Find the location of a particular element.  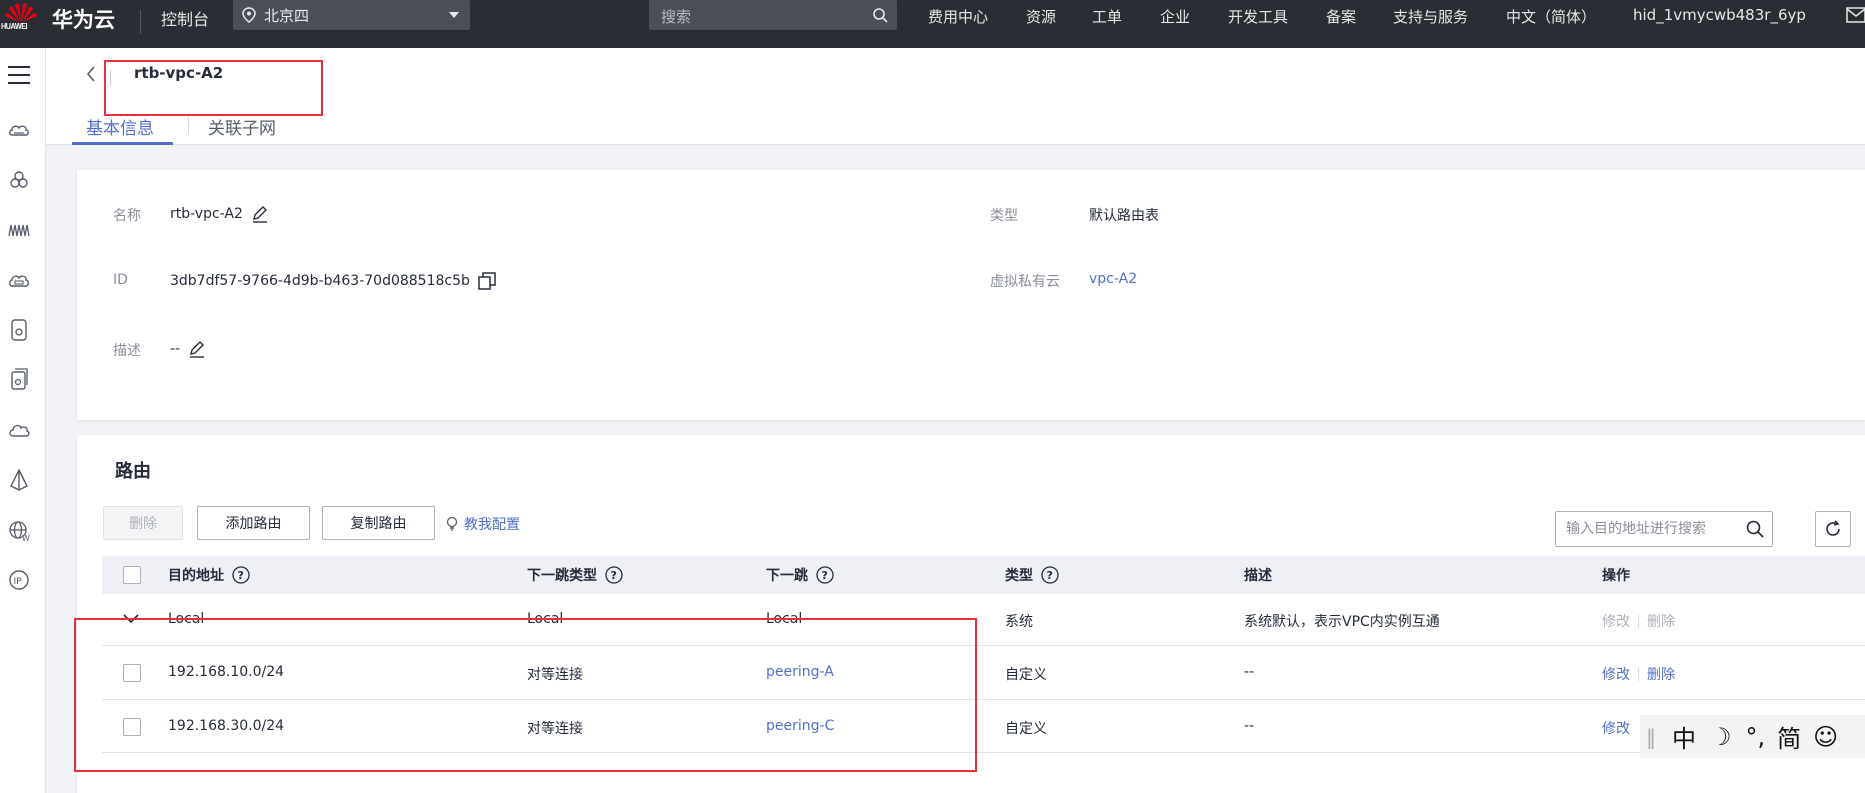

service-sidebar: W IP is located at coordinates (23, 420).